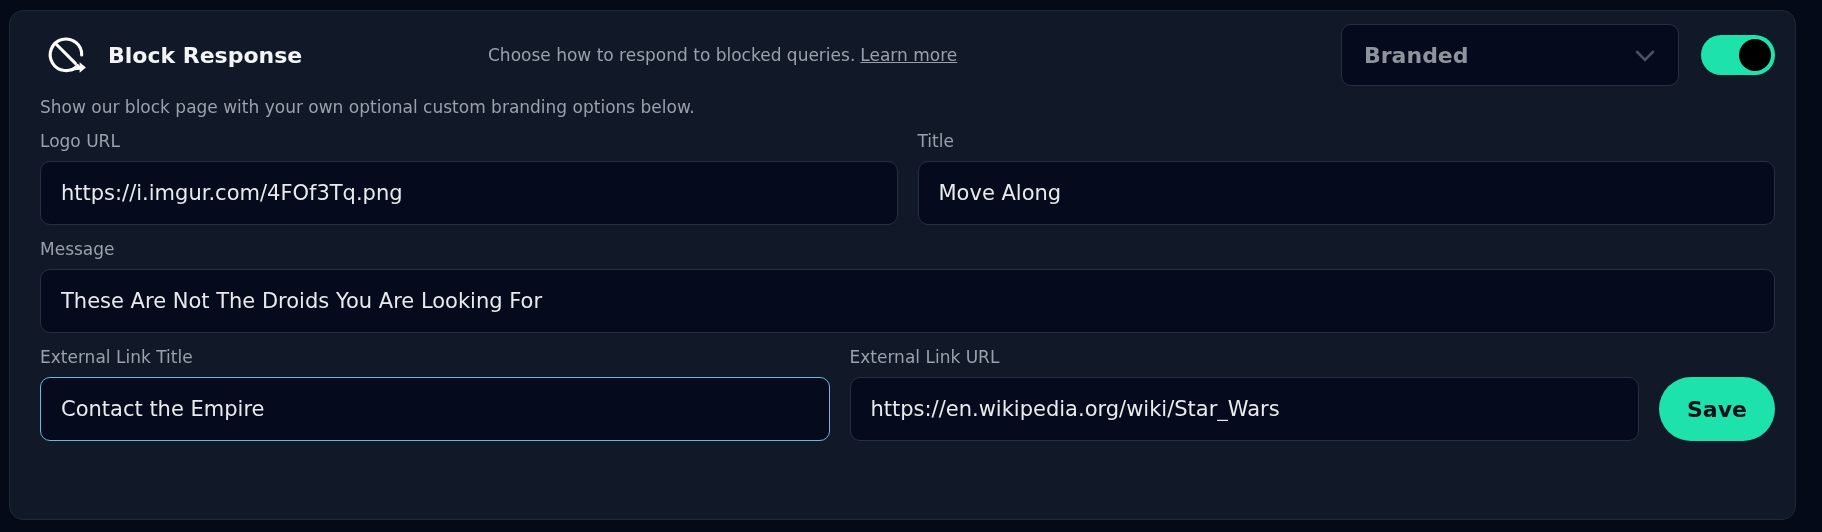 Image resolution: width=1822 pixels, height=532 pixels. I want to click on mode-dropdown: Branded, so click(1510, 55).